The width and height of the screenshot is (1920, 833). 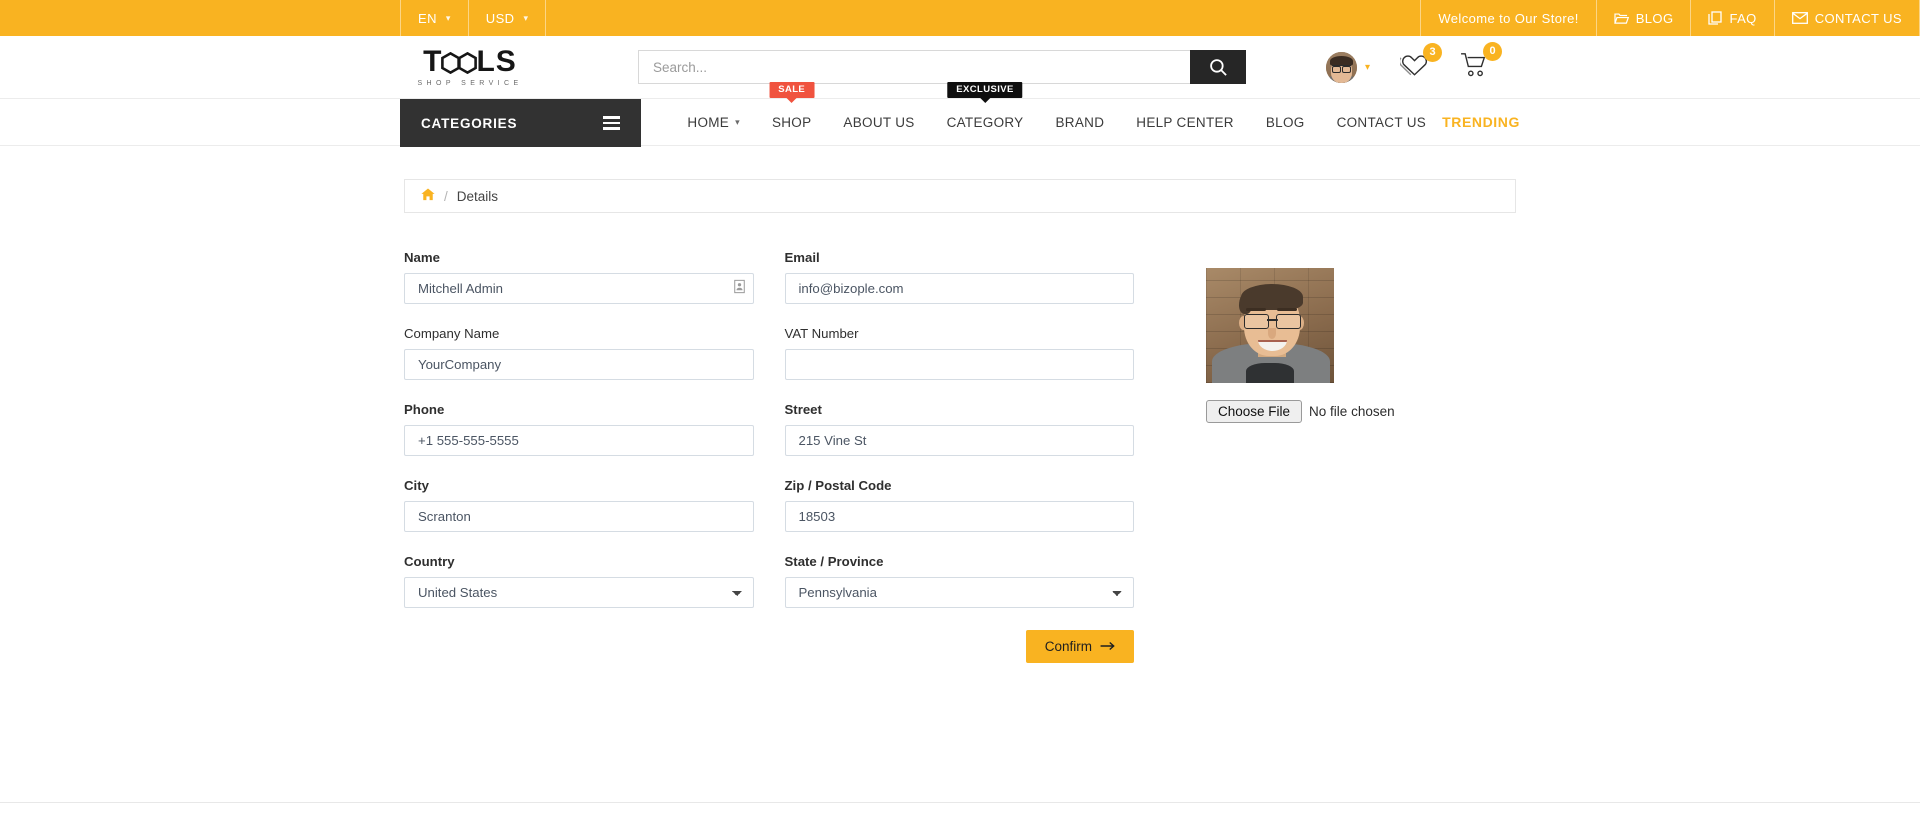 I want to click on envelope-icon, so click(x=1799, y=18).